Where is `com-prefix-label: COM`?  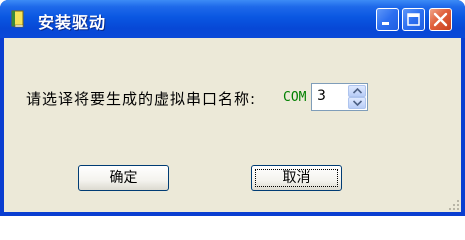
com-prefix-label: COM is located at coordinates (295, 97).